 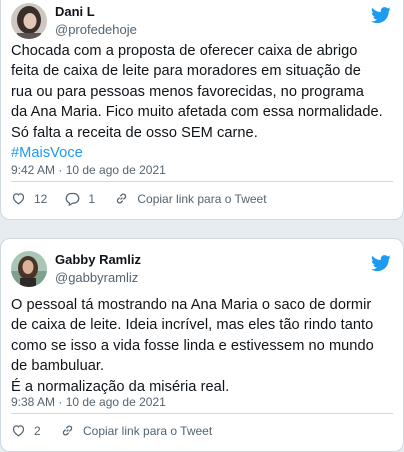 What do you see at coordinates (26, 430) in the screenshot?
I see `like-button: 2` at bounding box center [26, 430].